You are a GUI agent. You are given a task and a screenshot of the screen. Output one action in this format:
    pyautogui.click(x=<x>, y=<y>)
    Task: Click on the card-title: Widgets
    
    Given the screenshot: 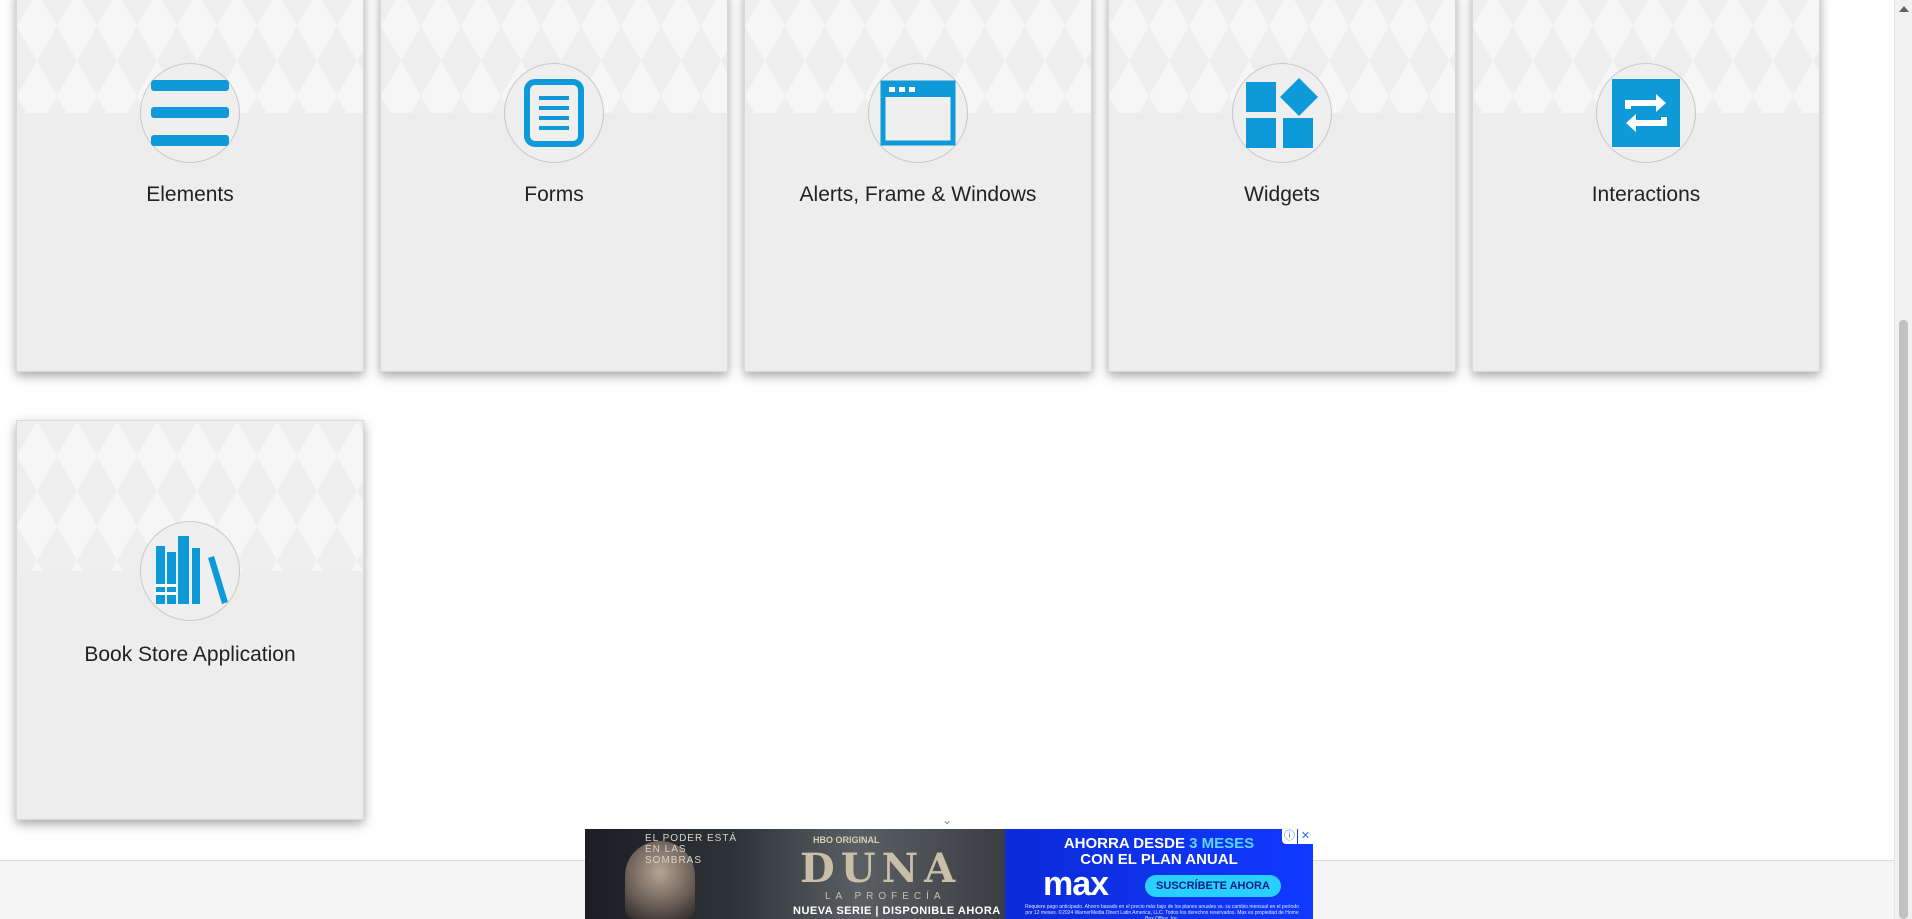 What is the action you would take?
    pyautogui.click(x=1282, y=194)
    